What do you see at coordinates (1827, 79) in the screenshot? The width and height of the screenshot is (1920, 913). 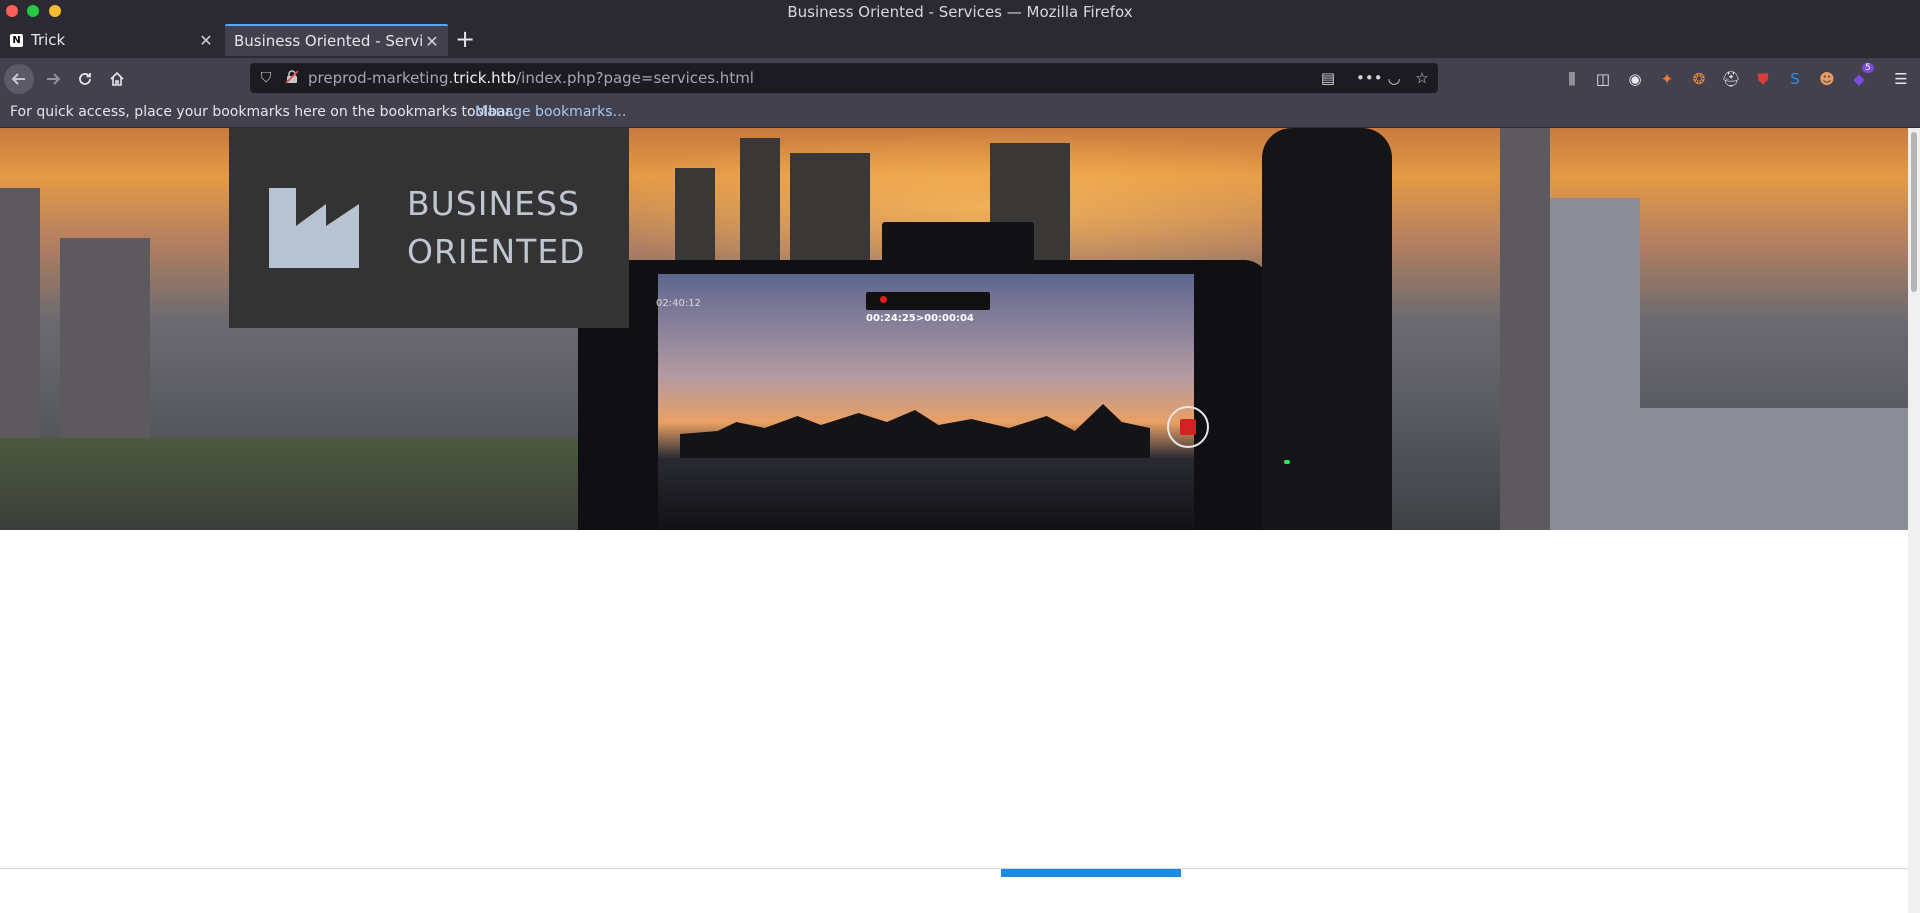 I see `extension-owl-icon: ☻` at bounding box center [1827, 79].